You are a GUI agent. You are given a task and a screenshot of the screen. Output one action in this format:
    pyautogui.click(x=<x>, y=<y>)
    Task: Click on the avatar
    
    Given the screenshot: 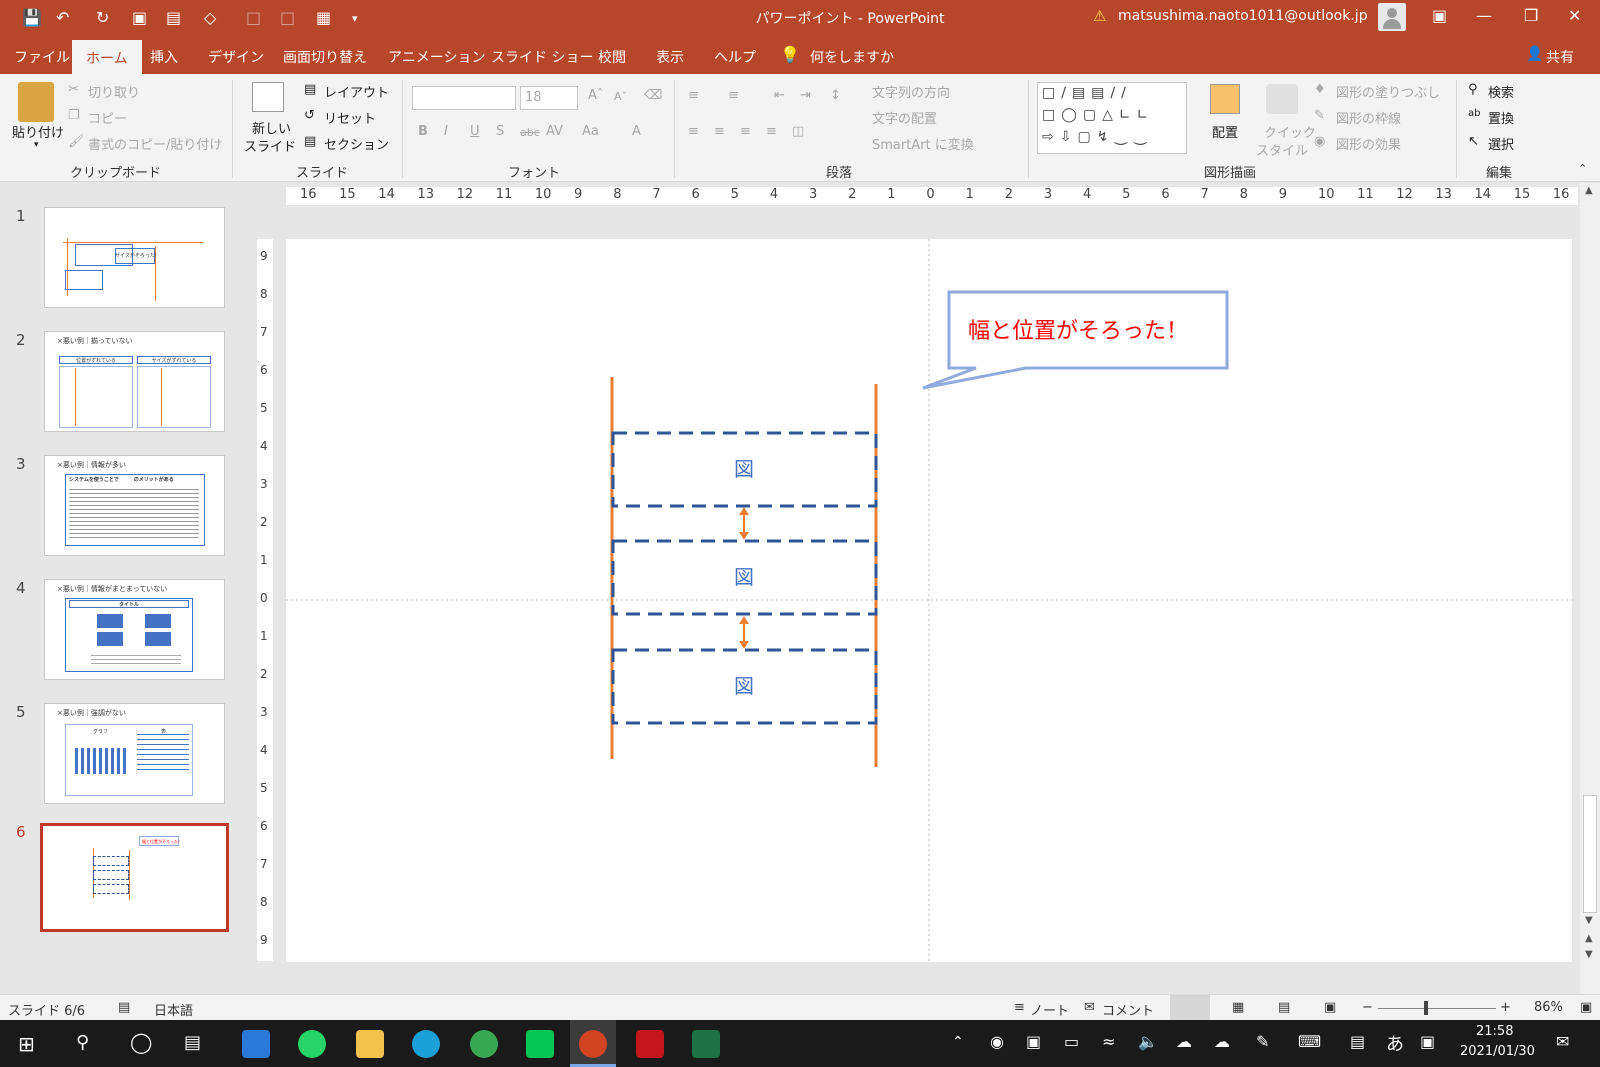 What is the action you would take?
    pyautogui.click(x=1392, y=17)
    